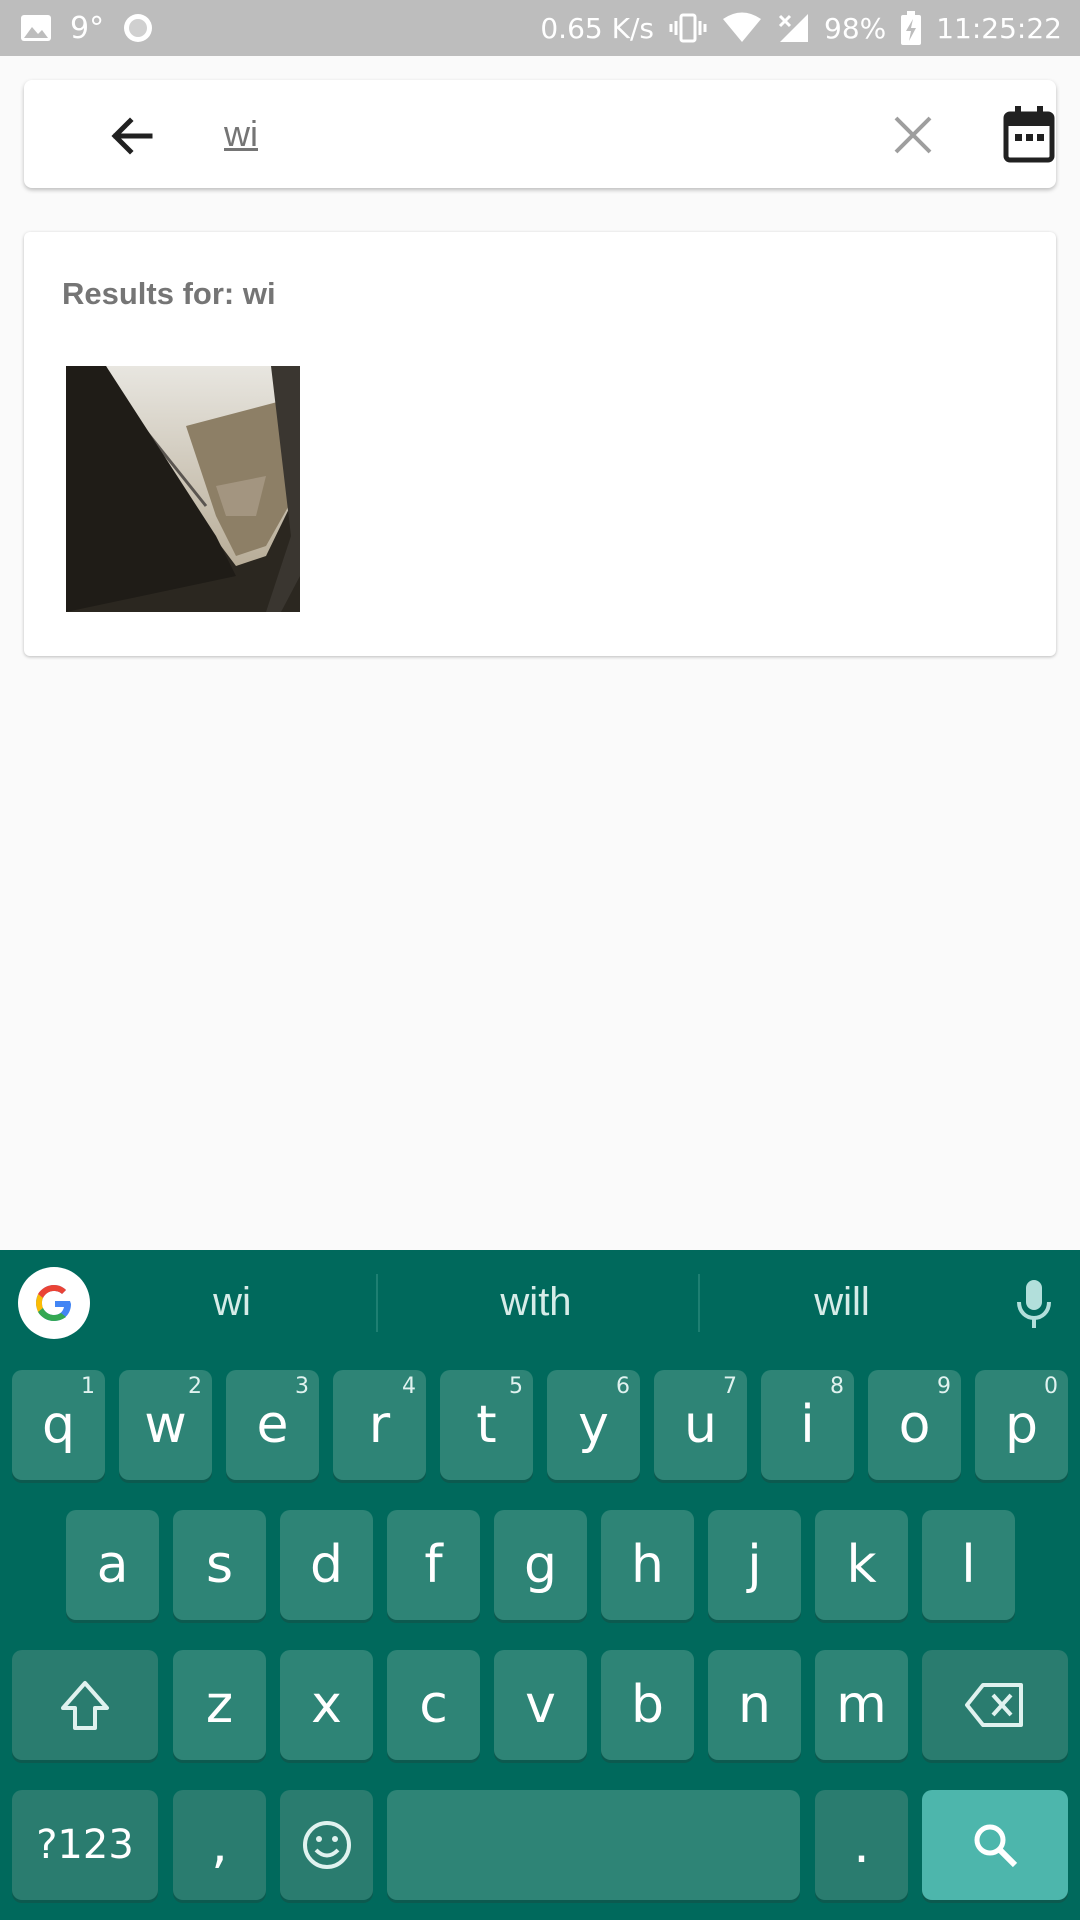  I want to click on backspace-icon, so click(994, 1705).